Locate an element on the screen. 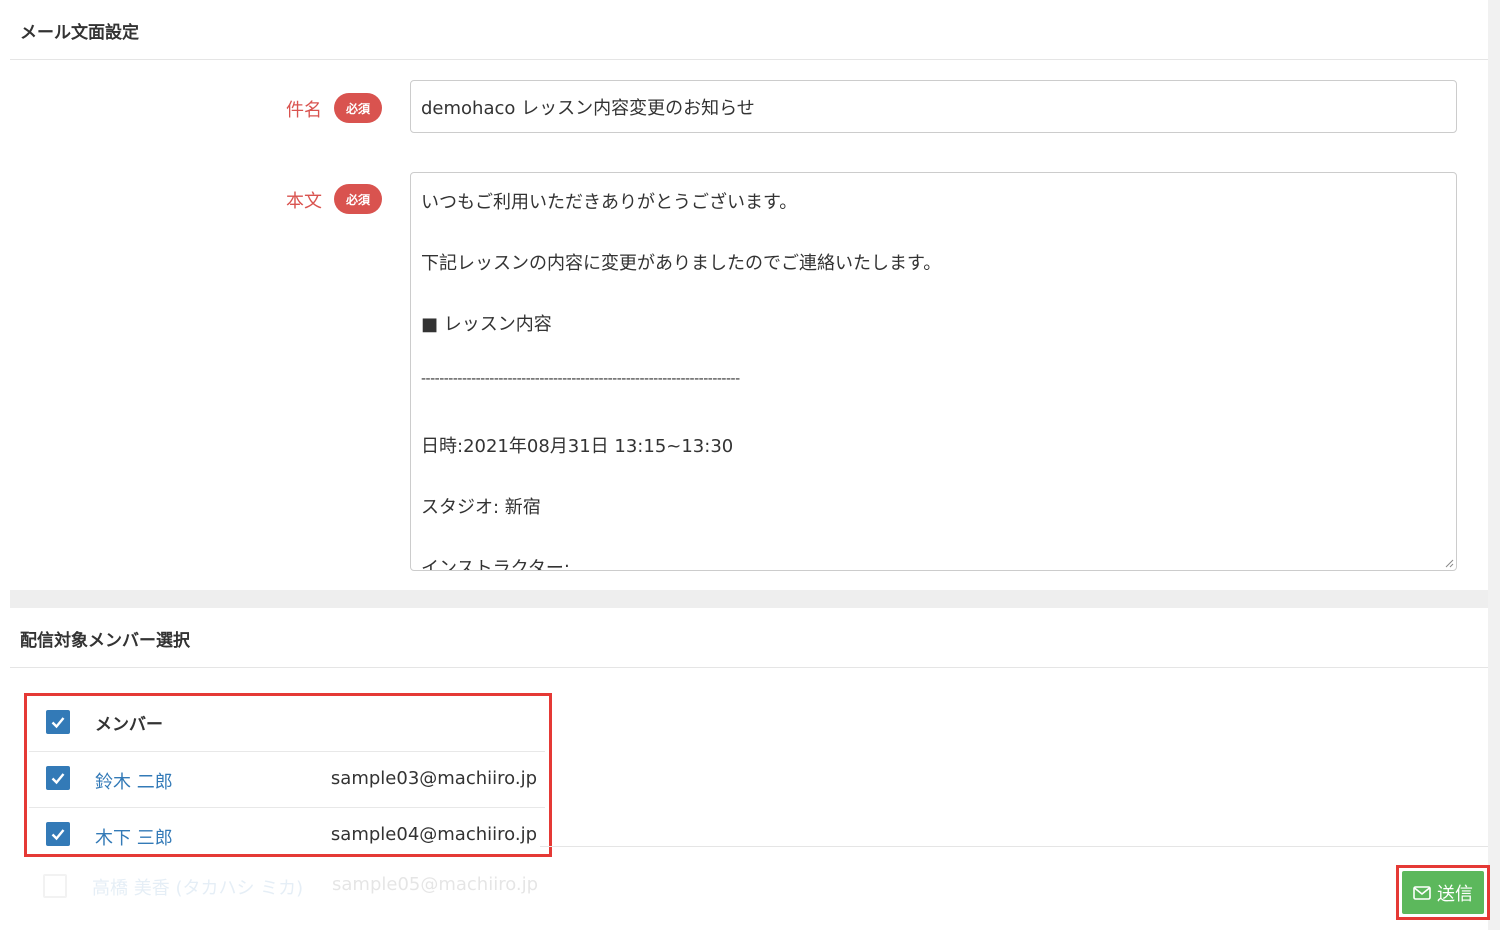  body-line: 下記レッスンの内容に変更がありましたのでご連絡いたします。 is located at coordinates (681, 263).